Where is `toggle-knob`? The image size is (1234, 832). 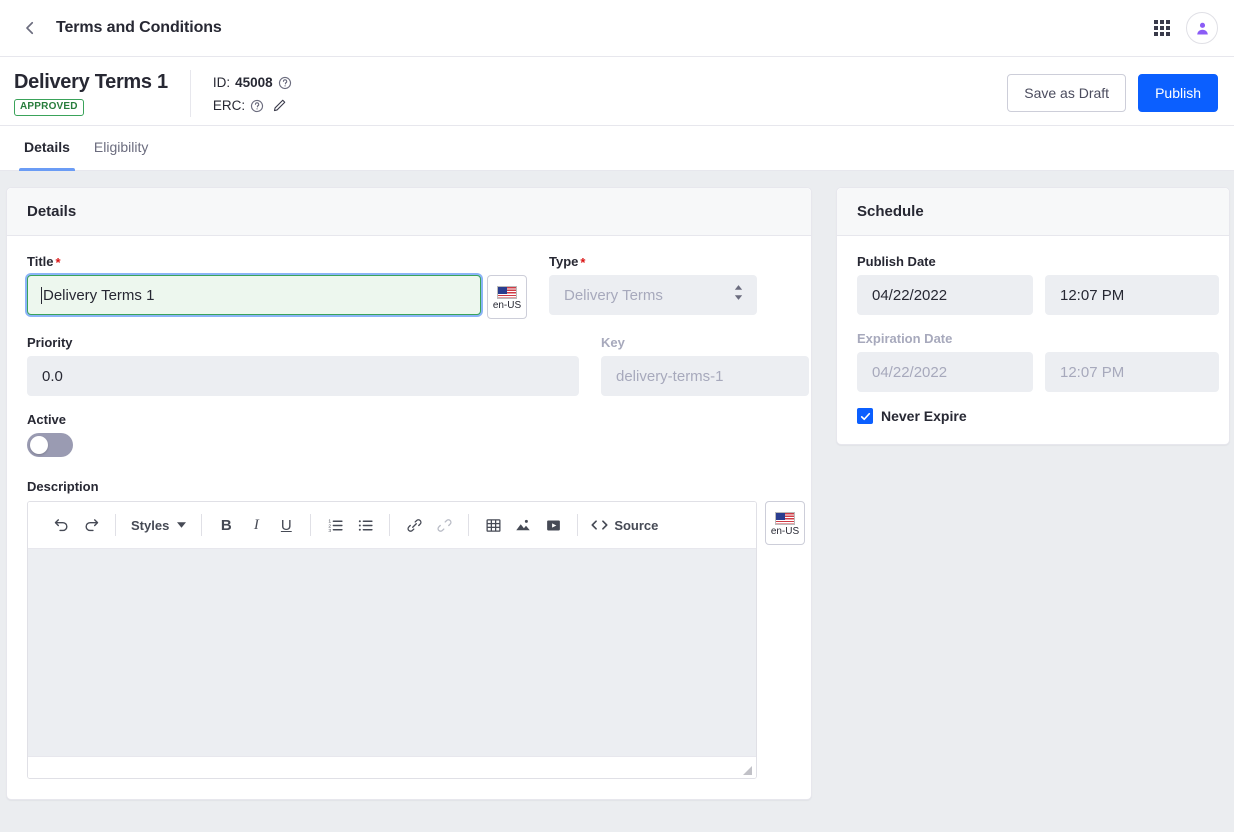
toggle-knob is located at coordinates (39, 445).